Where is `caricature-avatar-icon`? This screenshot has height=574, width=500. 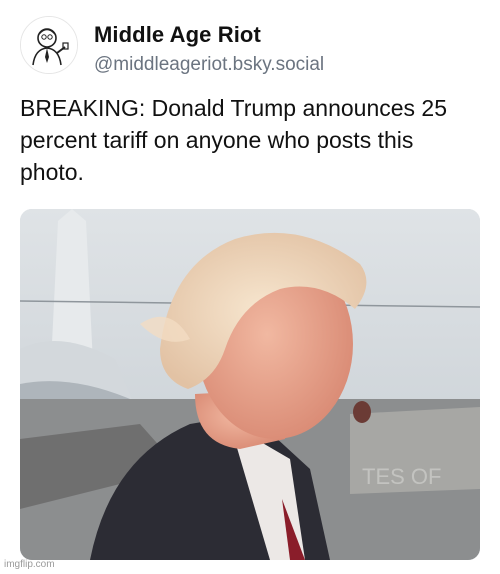 caricature-avatar-icon is located at coordinates (49, 45).